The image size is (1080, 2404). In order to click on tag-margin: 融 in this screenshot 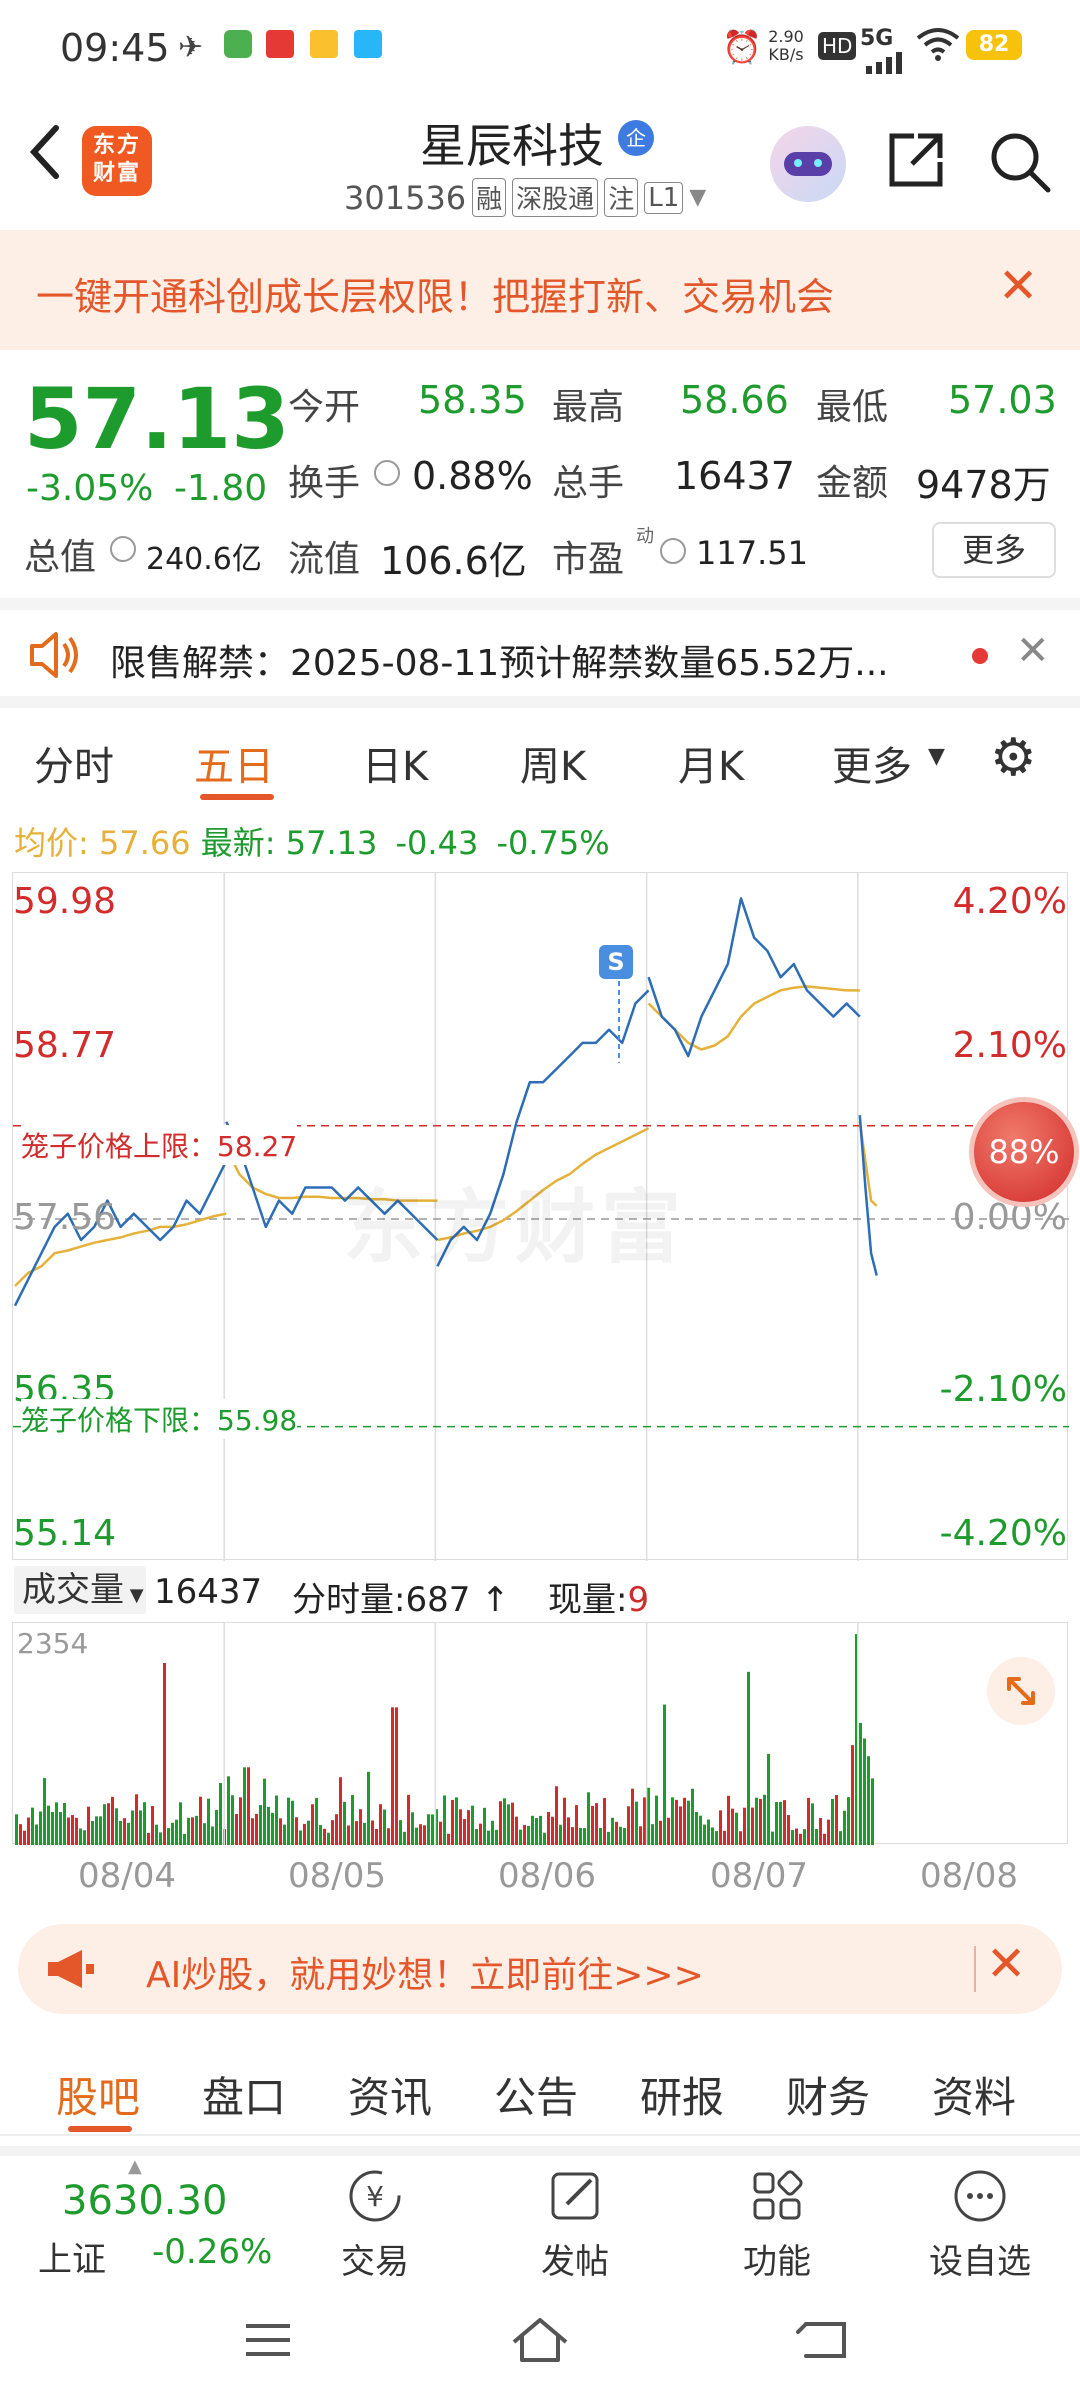, I will do `click(489, 197)`.